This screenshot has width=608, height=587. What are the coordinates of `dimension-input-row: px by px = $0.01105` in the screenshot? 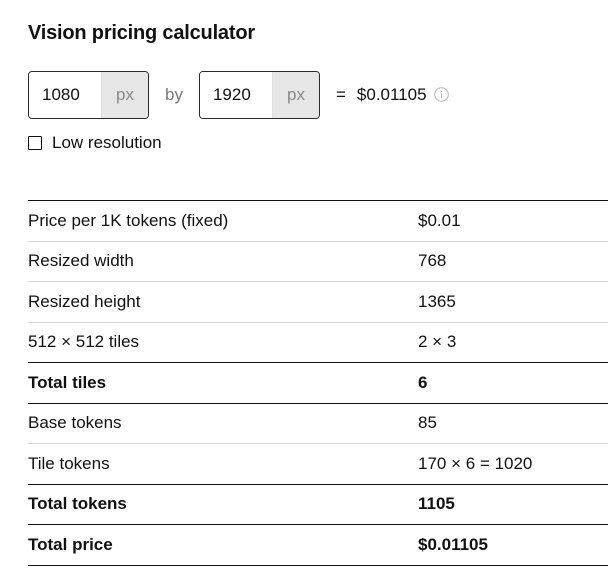 It's located at (238, 95).